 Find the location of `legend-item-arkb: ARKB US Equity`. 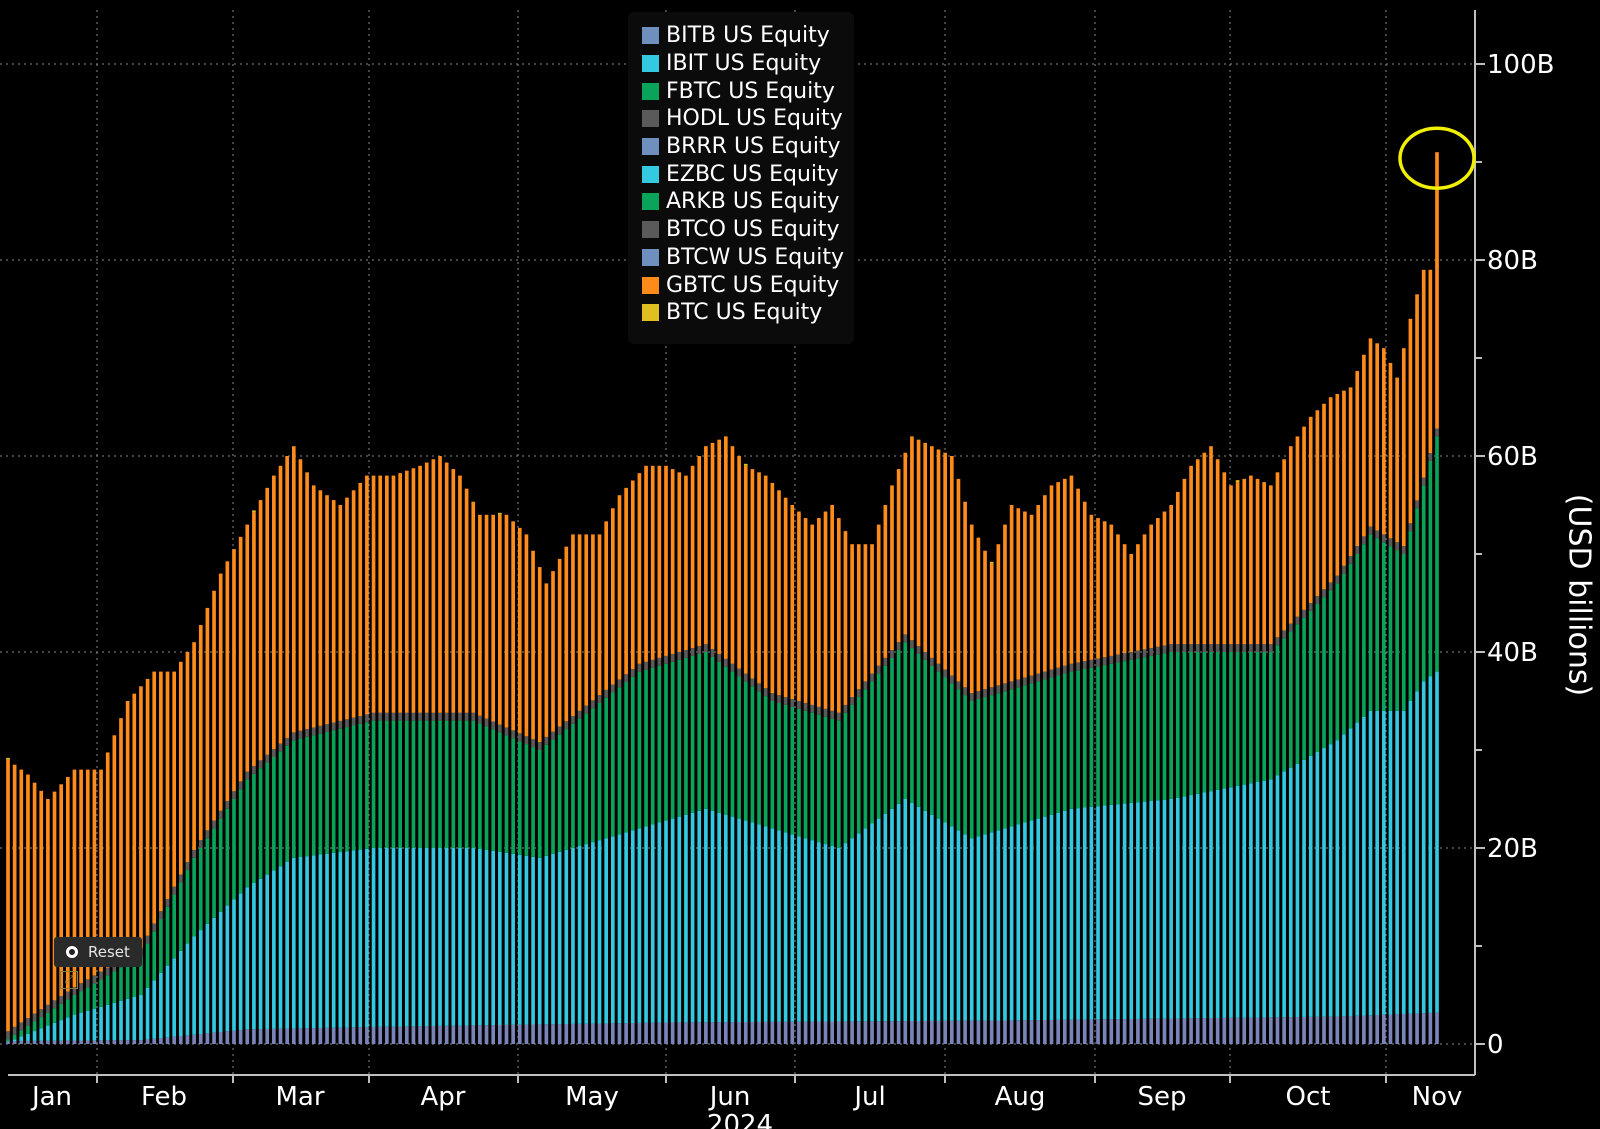

legend-item-arkb: ARKB US Equity is located at coordinates (748, 202).